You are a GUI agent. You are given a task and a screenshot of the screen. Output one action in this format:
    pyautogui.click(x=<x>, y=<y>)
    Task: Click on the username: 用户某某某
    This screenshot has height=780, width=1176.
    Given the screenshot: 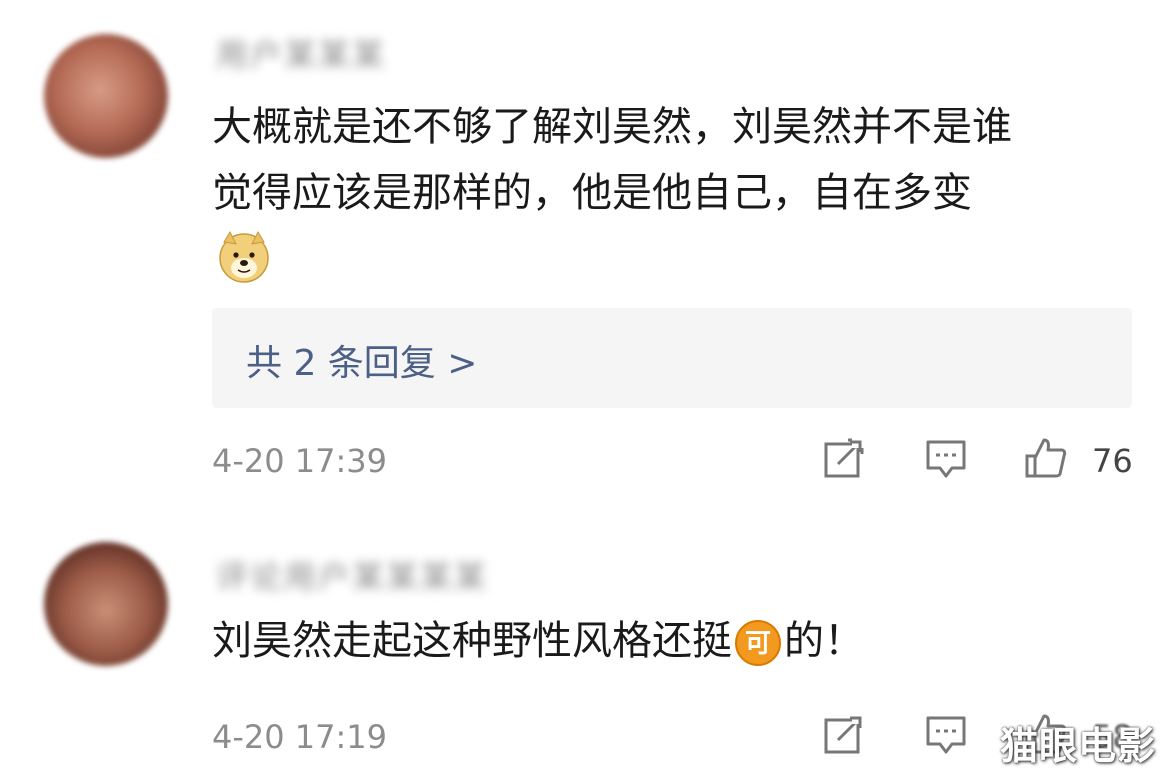 What is the action you would take?
    pyautogui.click(x=301, y=53)
    